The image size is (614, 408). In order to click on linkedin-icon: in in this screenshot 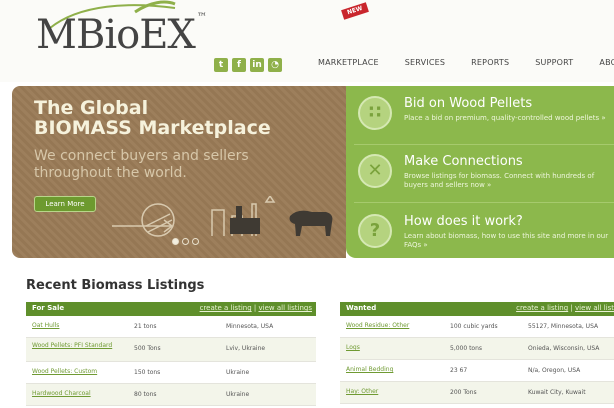, I will do `click(257, 65)`.